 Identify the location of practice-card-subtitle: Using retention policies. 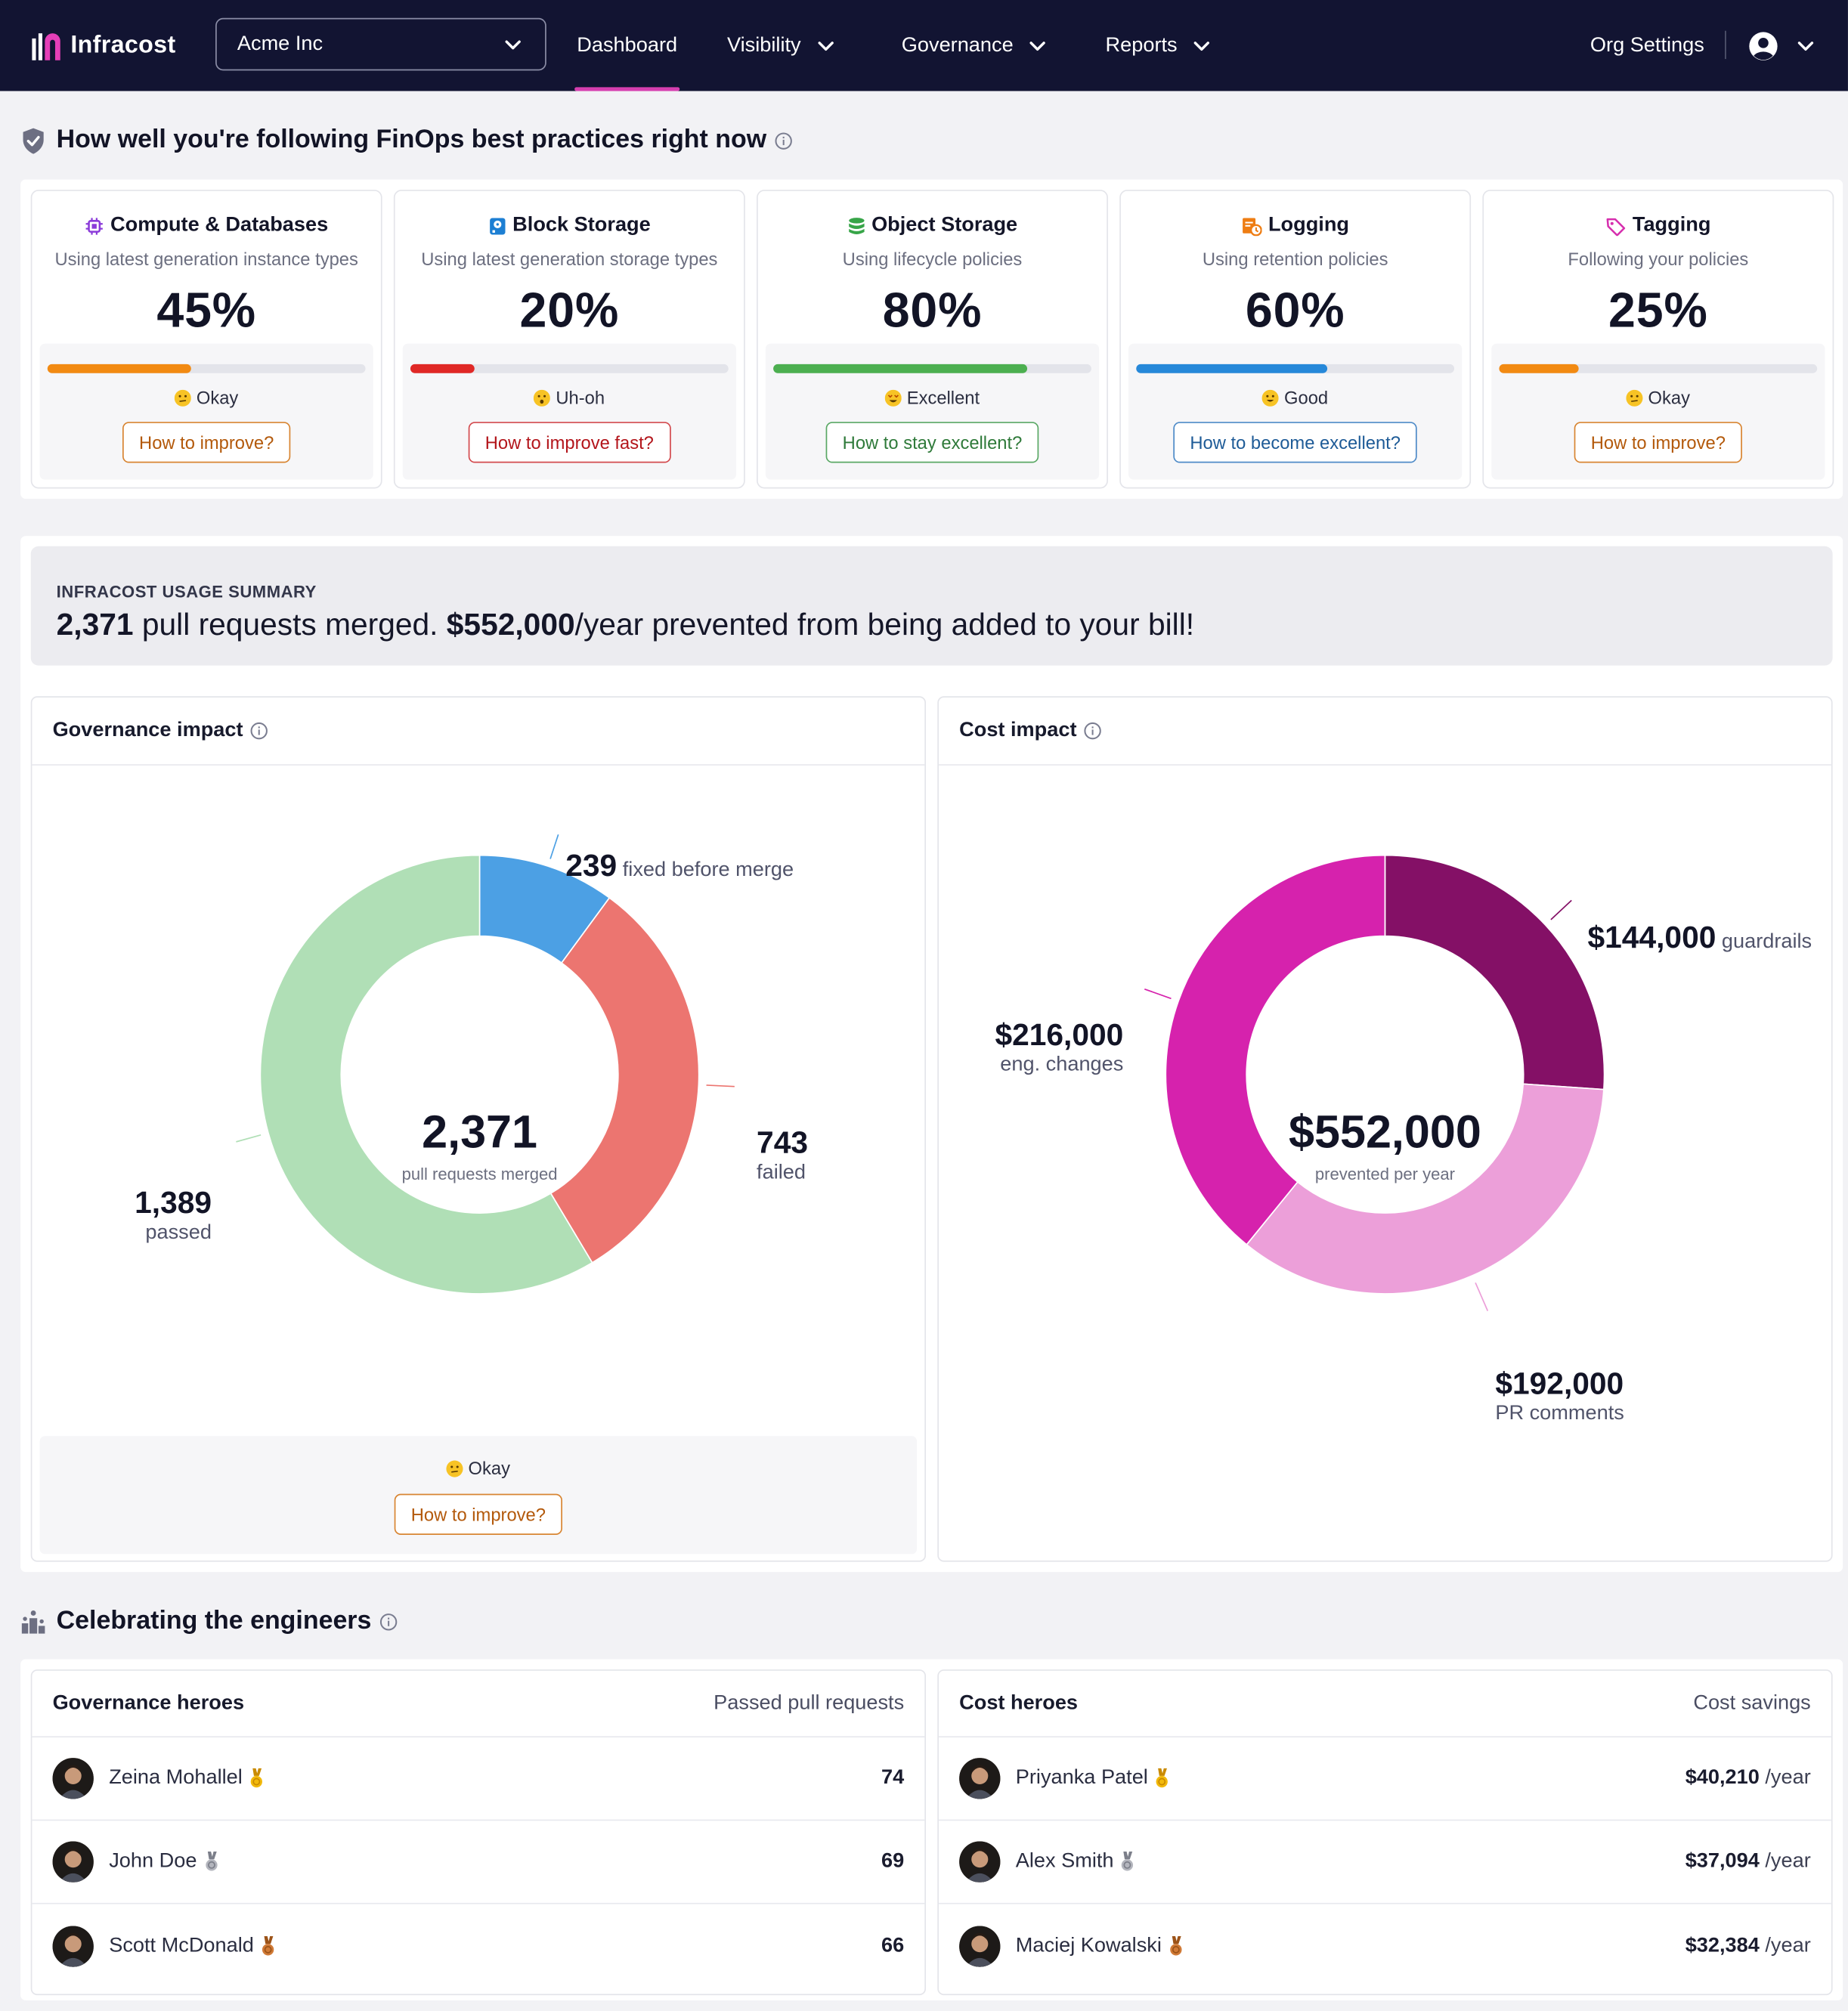
(1295, 259).